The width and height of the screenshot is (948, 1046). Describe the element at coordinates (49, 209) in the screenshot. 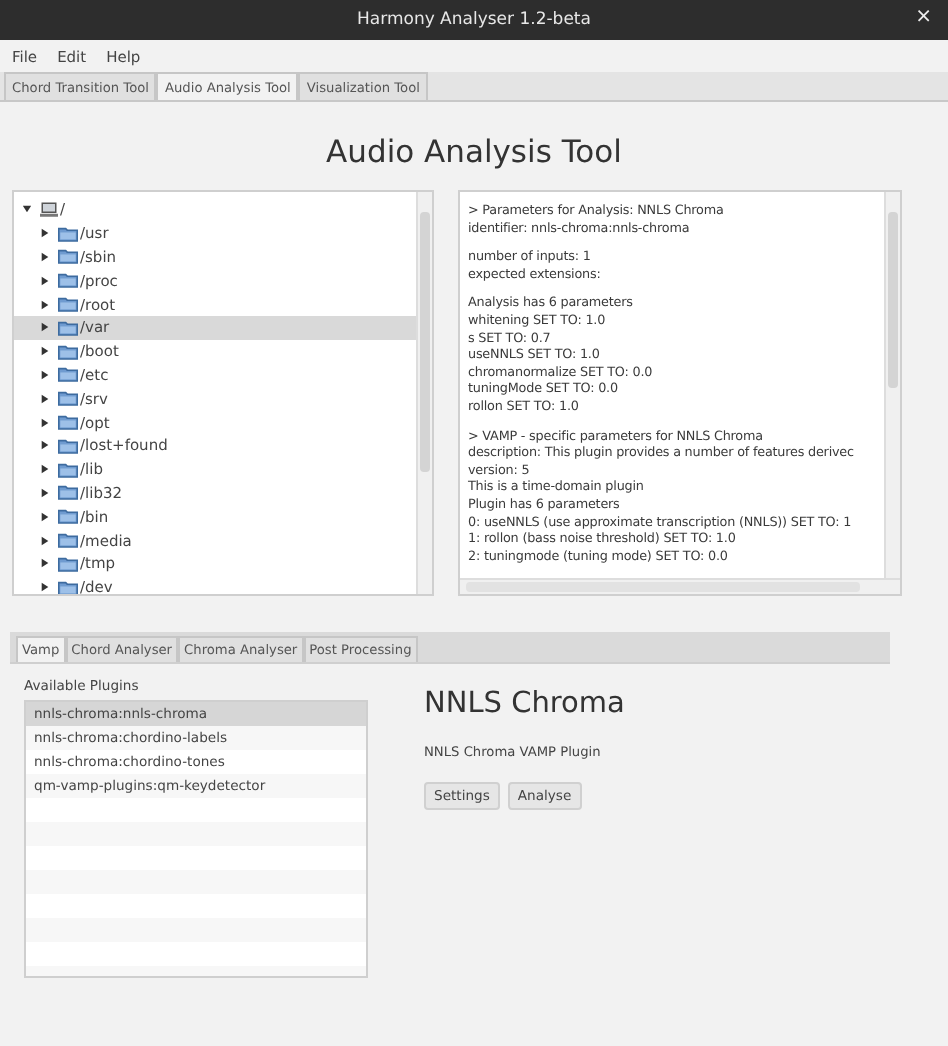

I see `computer-icon` at that location.